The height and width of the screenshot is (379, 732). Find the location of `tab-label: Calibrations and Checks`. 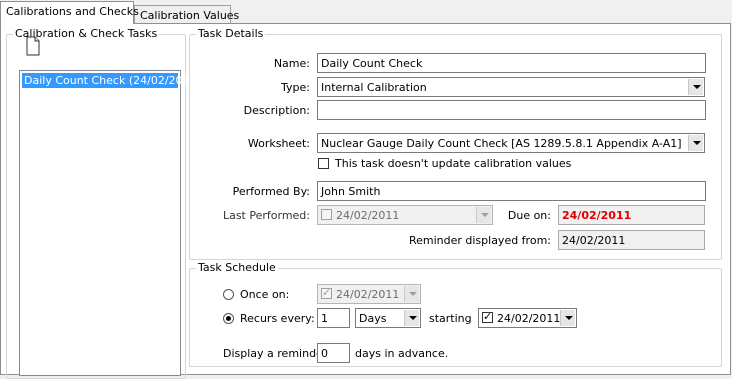

tab-label: Calibrations and Checks is located at coordinates (72, 11).